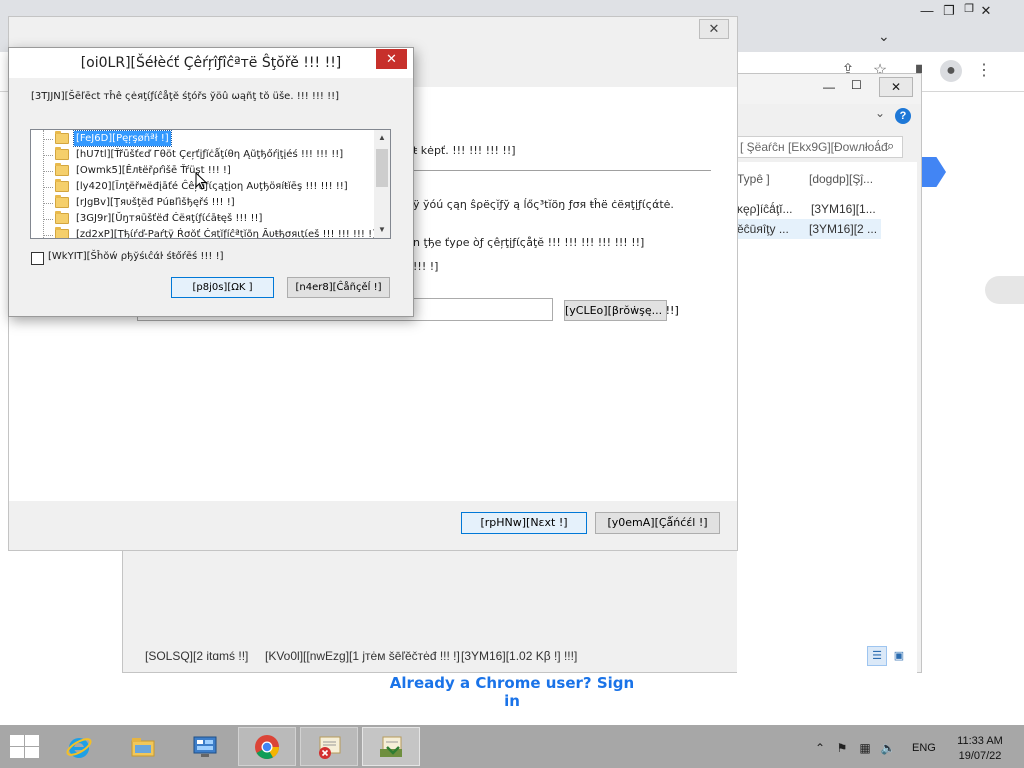 The height and width of the screenshot is (768, 1024). I want to click on file-explorer-icon, so click(143, 746).